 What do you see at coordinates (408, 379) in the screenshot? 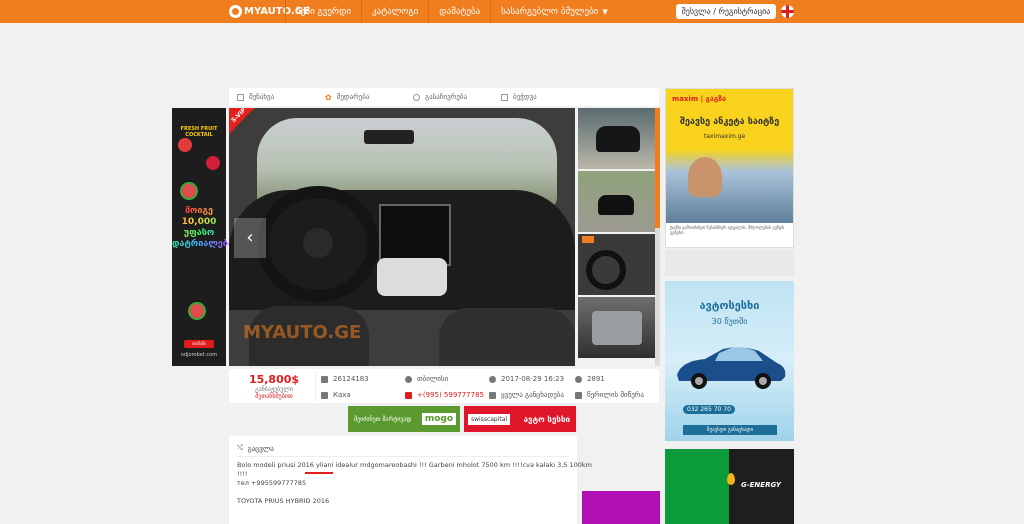
I see `location-pin-icon` at bounding box center [408, 379].